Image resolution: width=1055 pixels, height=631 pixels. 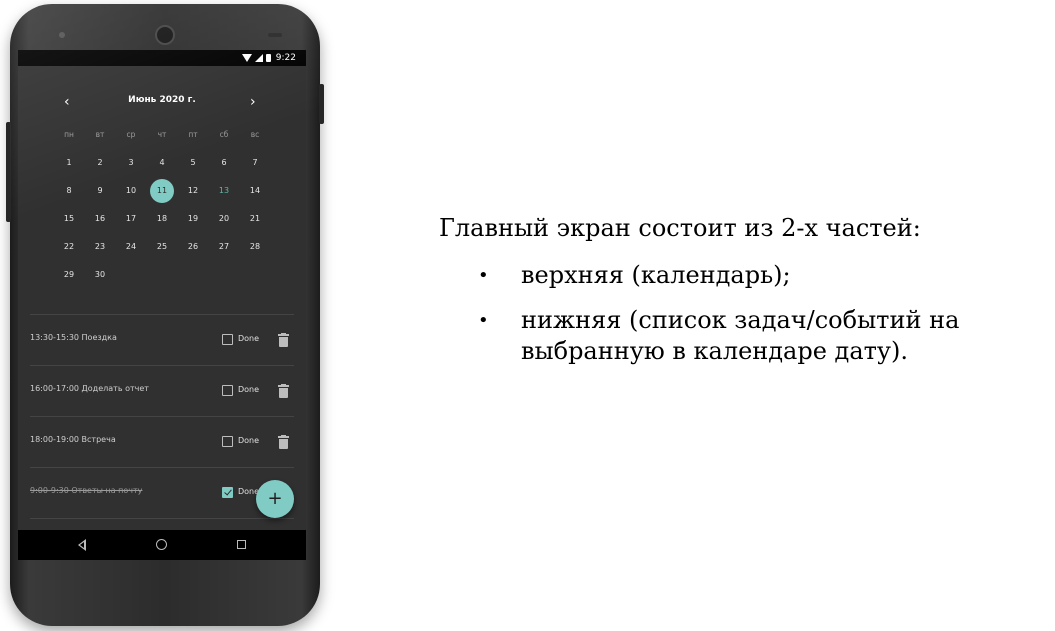 I want to click on status-icons: 9:22, so click(x=268, y=58).